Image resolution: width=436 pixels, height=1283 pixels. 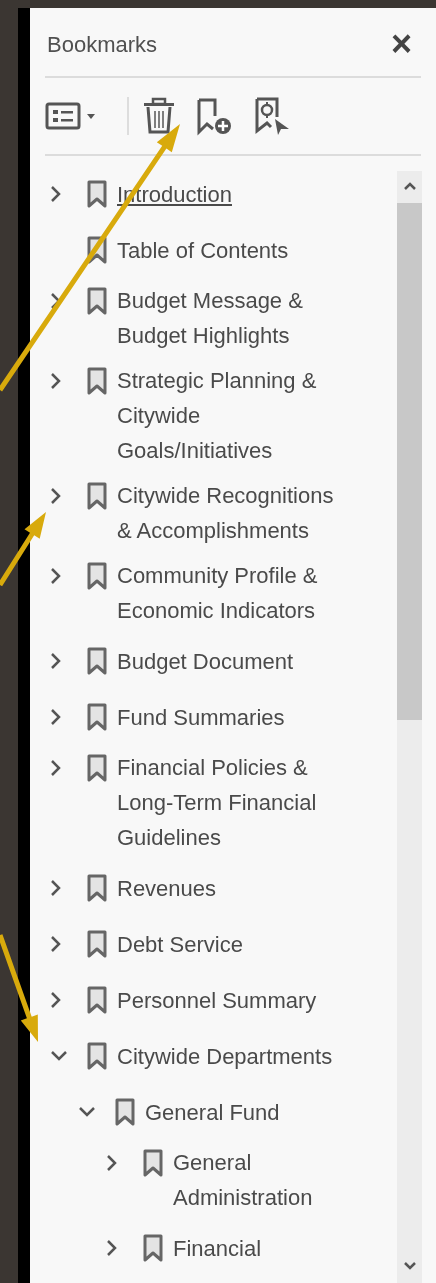 What do you see at coordinates (243, 1112) in the screenshot?
I see `bookmark-label: General Fund` at bounding box center [243, 1112].